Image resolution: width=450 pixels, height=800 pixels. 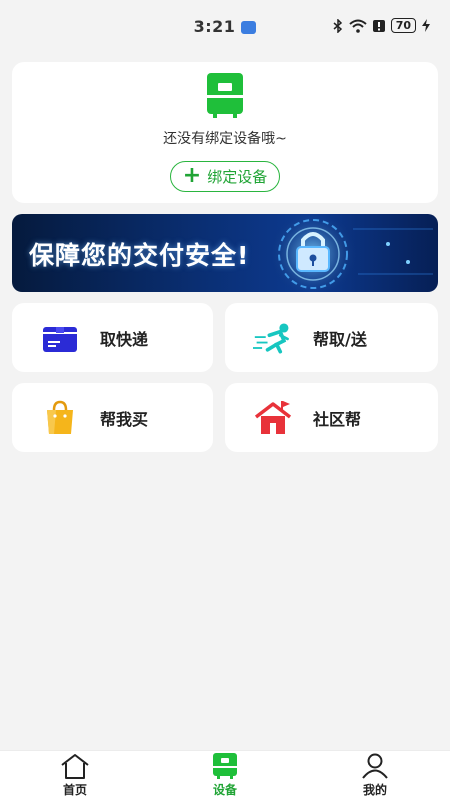 What do you see at coordinates (378, 25) in the screenshot?
I see `alert-icon` at bounding box center [378, 25].